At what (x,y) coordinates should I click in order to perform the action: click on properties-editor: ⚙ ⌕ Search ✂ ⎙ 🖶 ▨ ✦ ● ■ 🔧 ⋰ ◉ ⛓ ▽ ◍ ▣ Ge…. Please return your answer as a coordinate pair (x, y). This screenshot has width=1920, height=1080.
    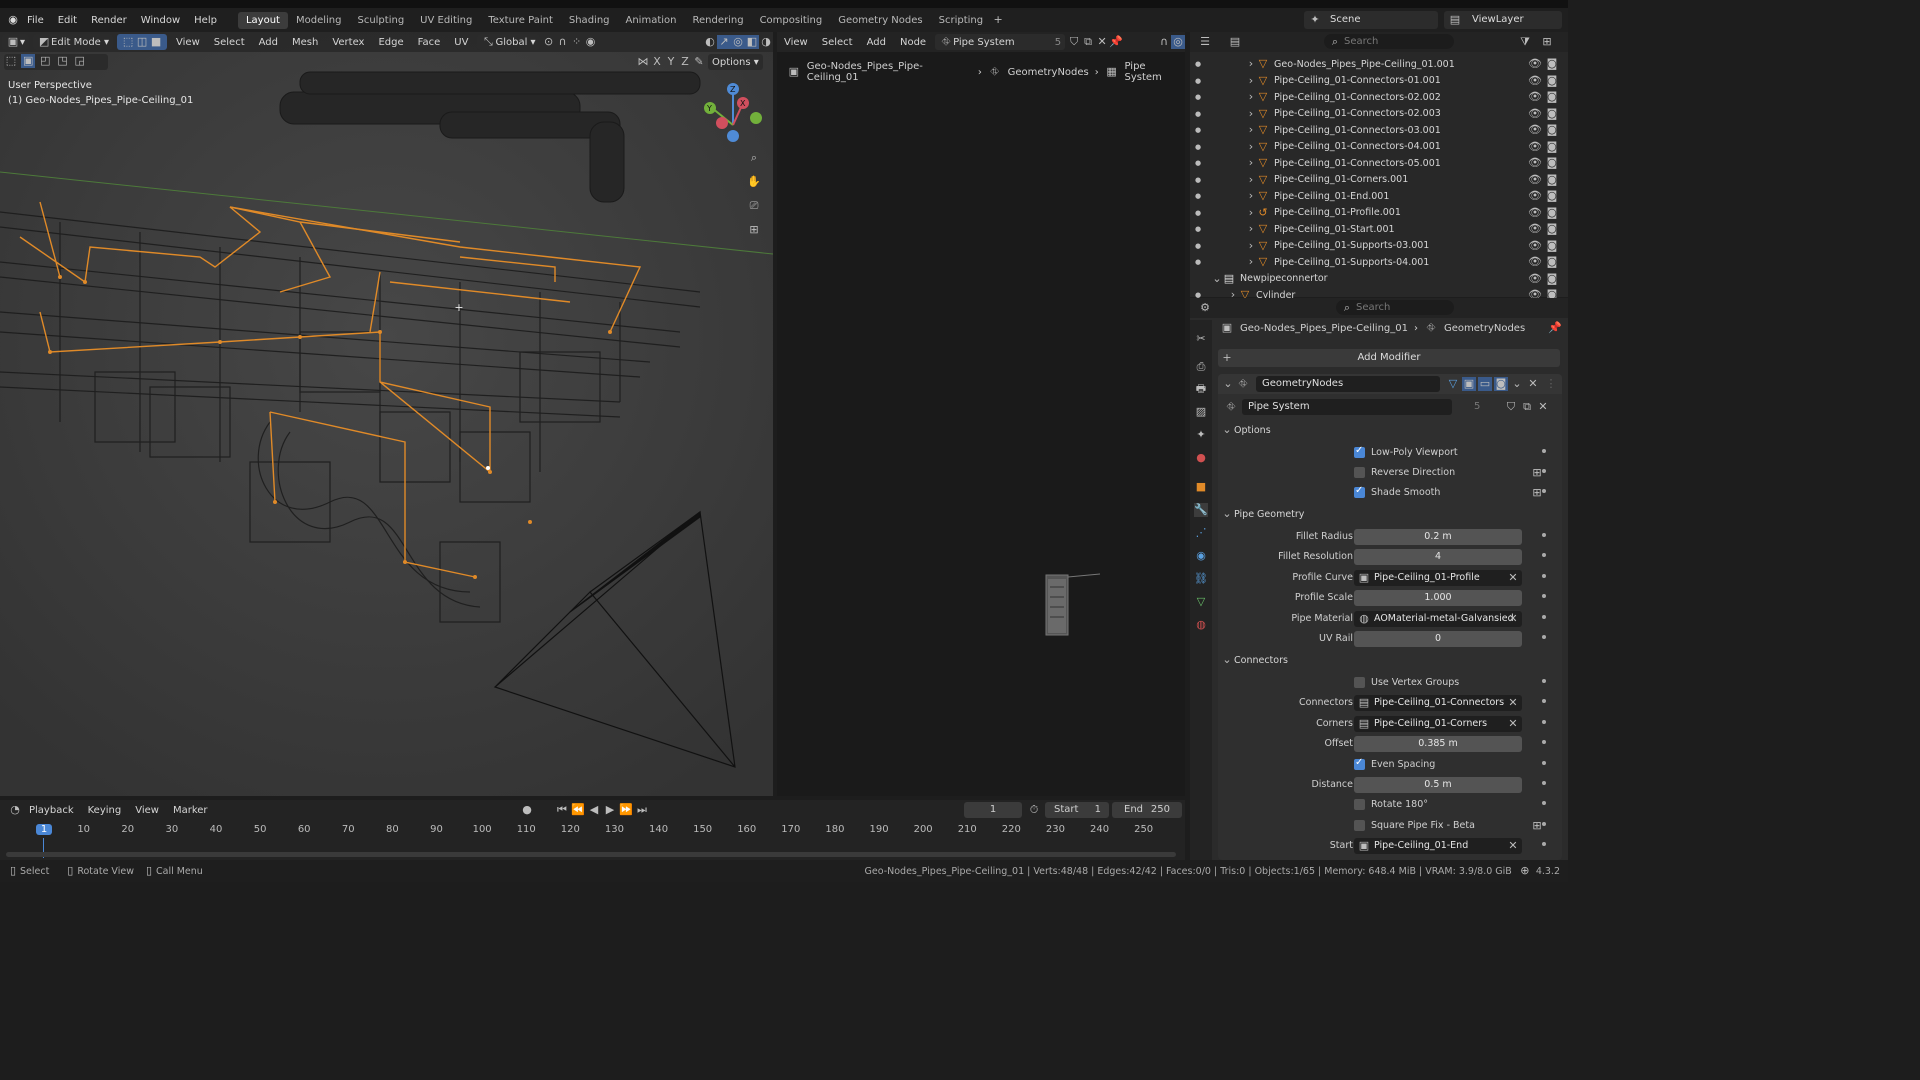
    Looking at the image, I should click on (1379, 579).